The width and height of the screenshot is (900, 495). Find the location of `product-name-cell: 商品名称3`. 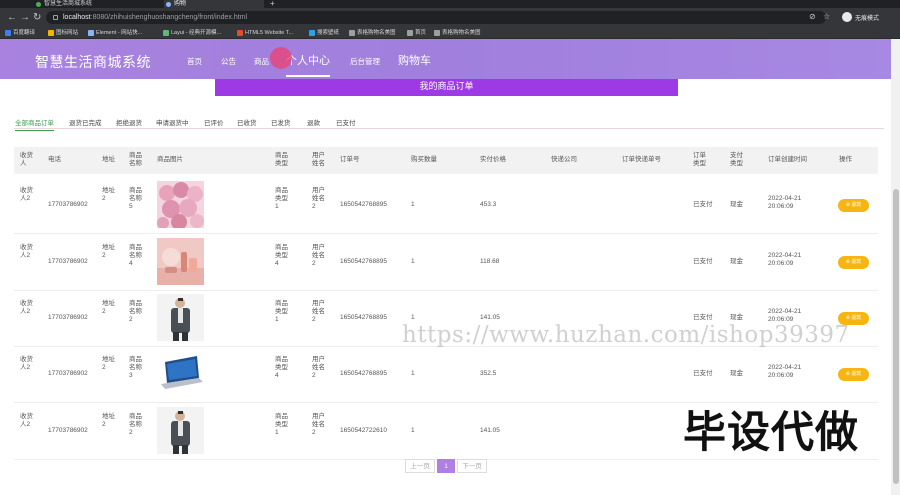

product-name-cell: 商品名称3 is located at coordinates (135, 367).